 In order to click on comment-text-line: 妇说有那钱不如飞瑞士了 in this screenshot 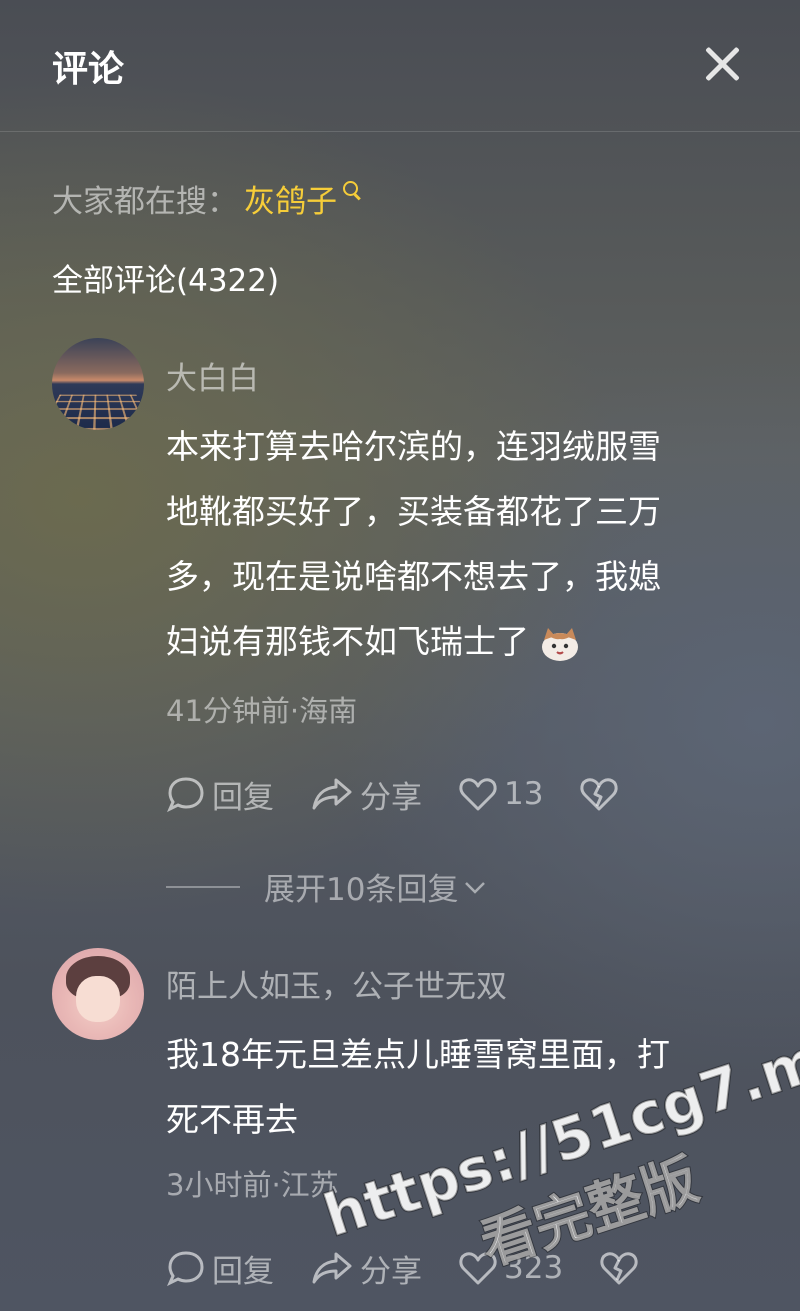, I will do `click(451, 641)`.